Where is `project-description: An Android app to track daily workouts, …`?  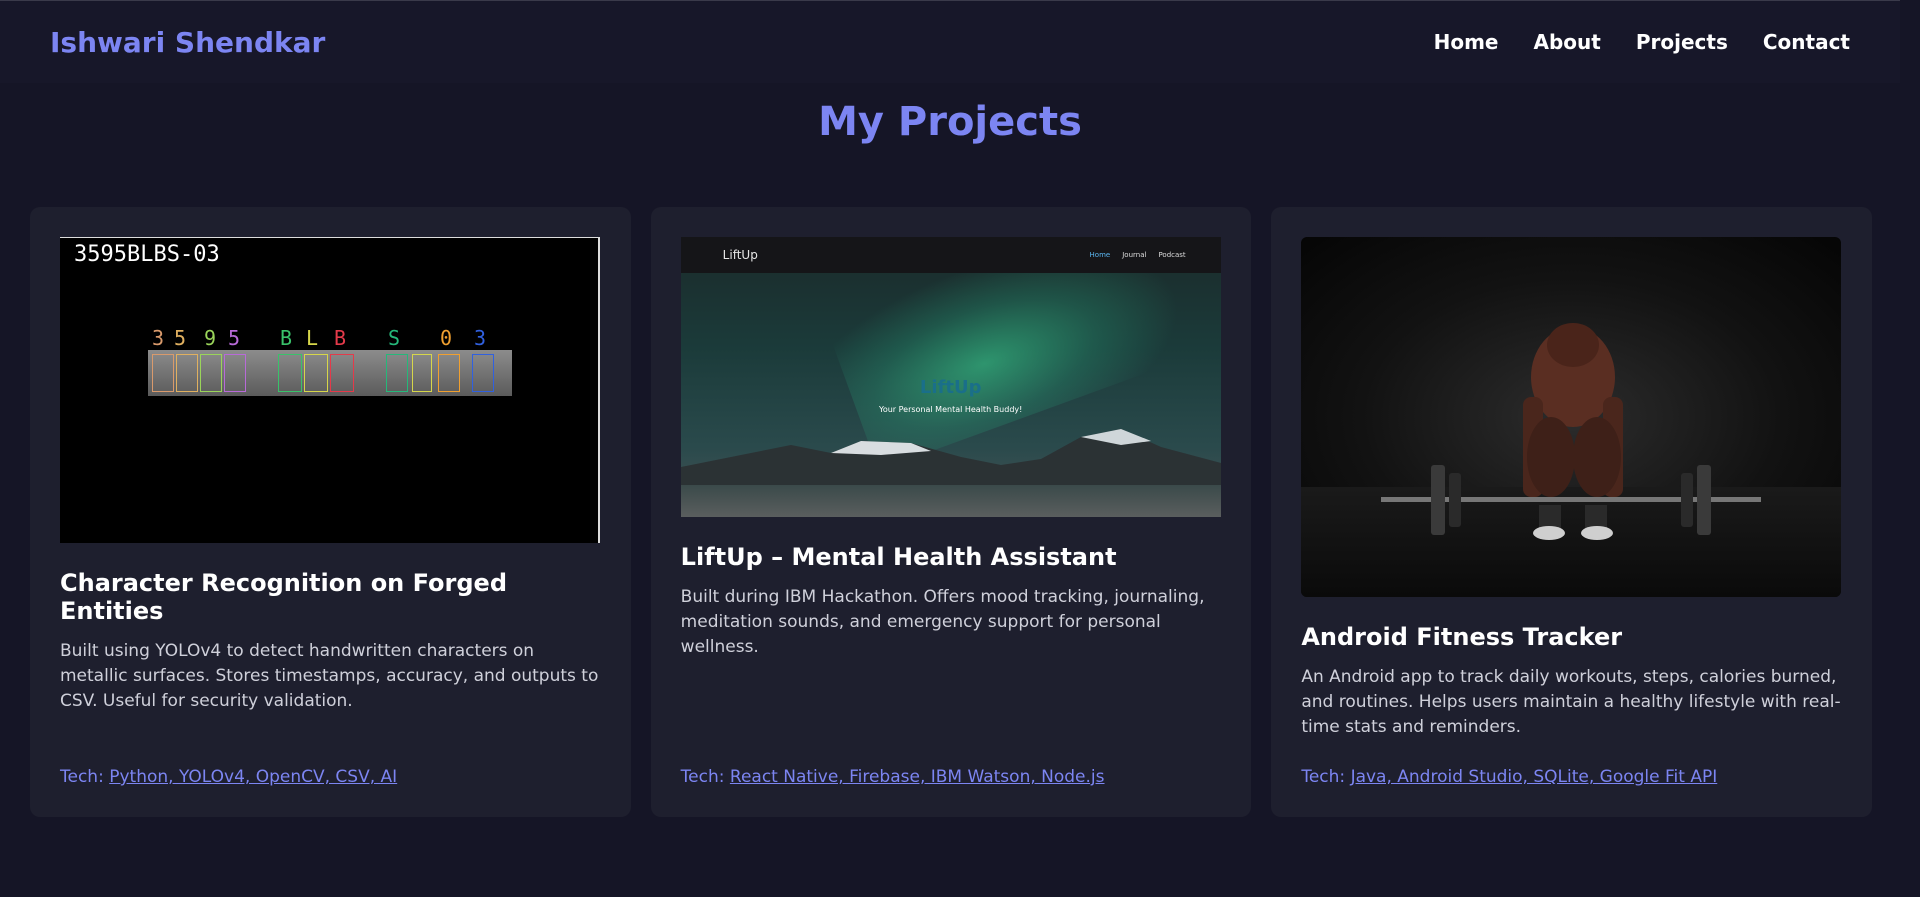
project-description: An Android app to track daily workouts, … is located at coordinates (1571, 702).